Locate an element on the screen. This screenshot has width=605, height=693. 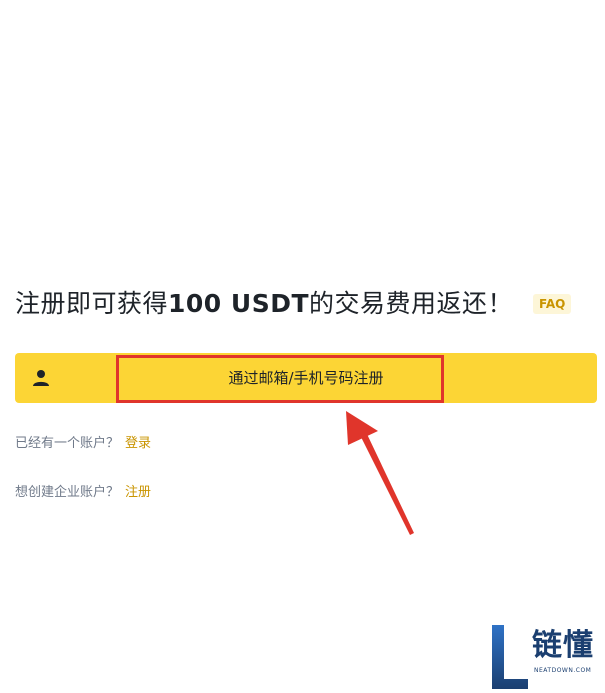
signup-button-label: 通过邮箱/手机号码注册 is located at coordinates (306, 378).